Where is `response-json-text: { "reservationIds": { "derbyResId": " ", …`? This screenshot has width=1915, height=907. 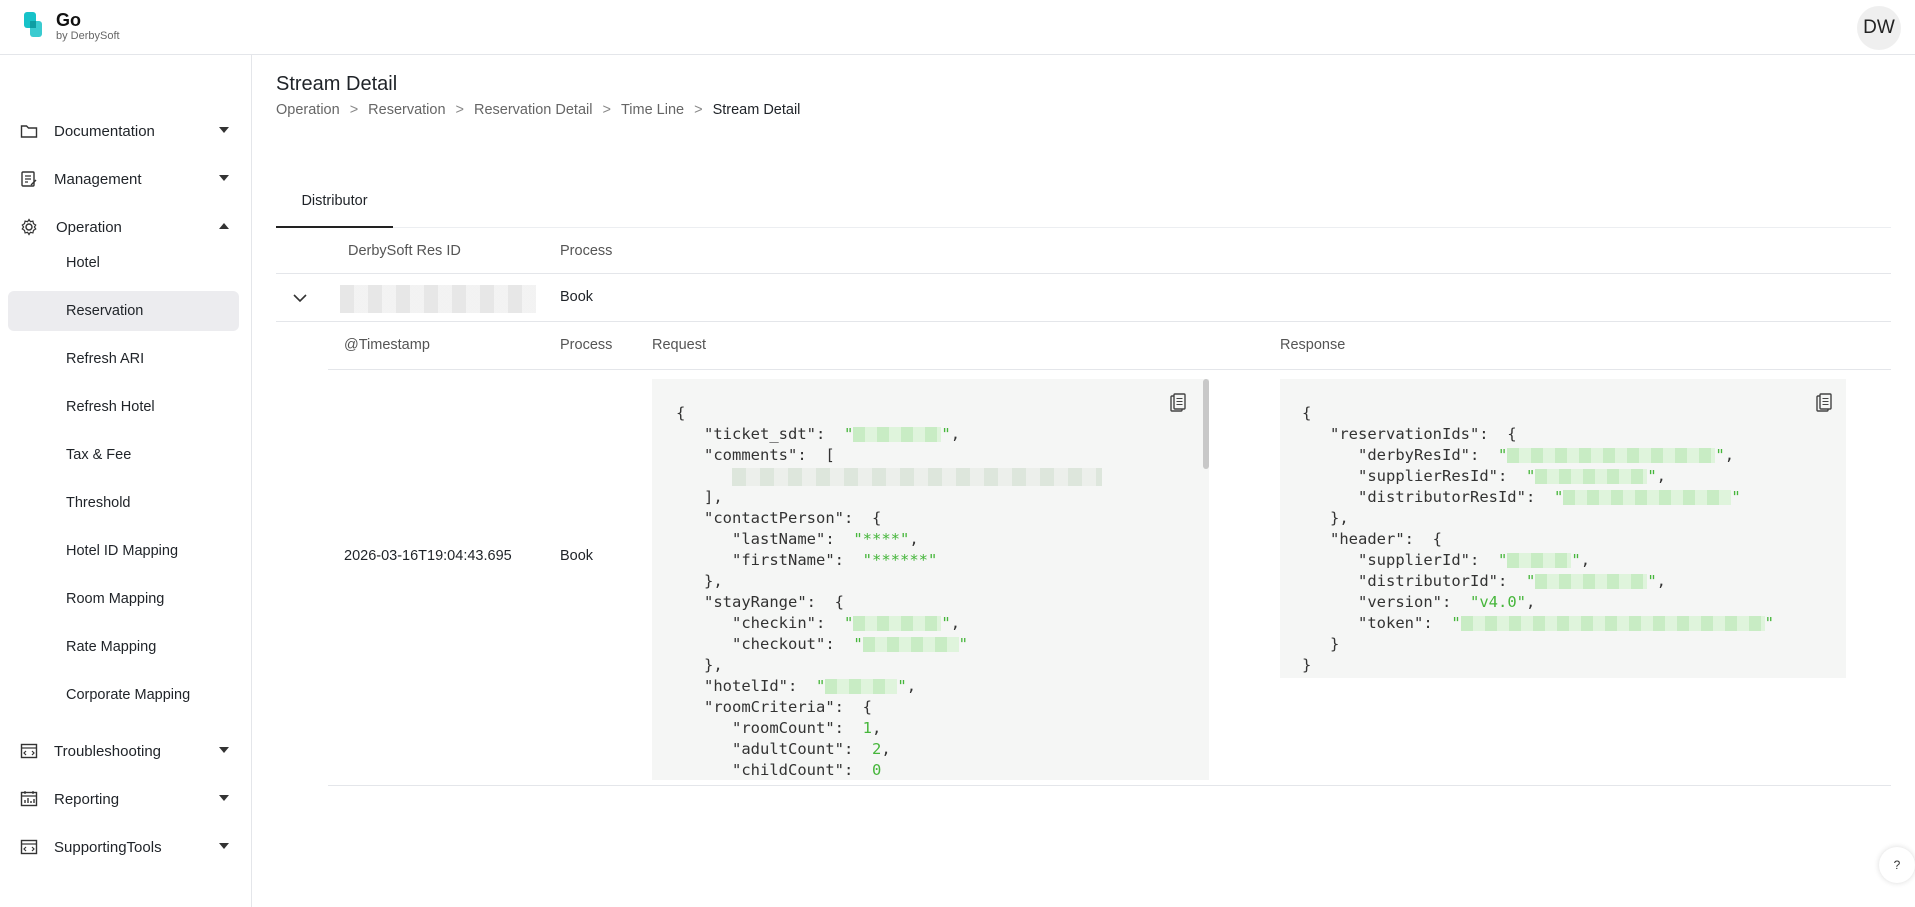 response-json-text: { "reservationIds": { "derbyResId": " ", … is located at coordinates (1538, 539).